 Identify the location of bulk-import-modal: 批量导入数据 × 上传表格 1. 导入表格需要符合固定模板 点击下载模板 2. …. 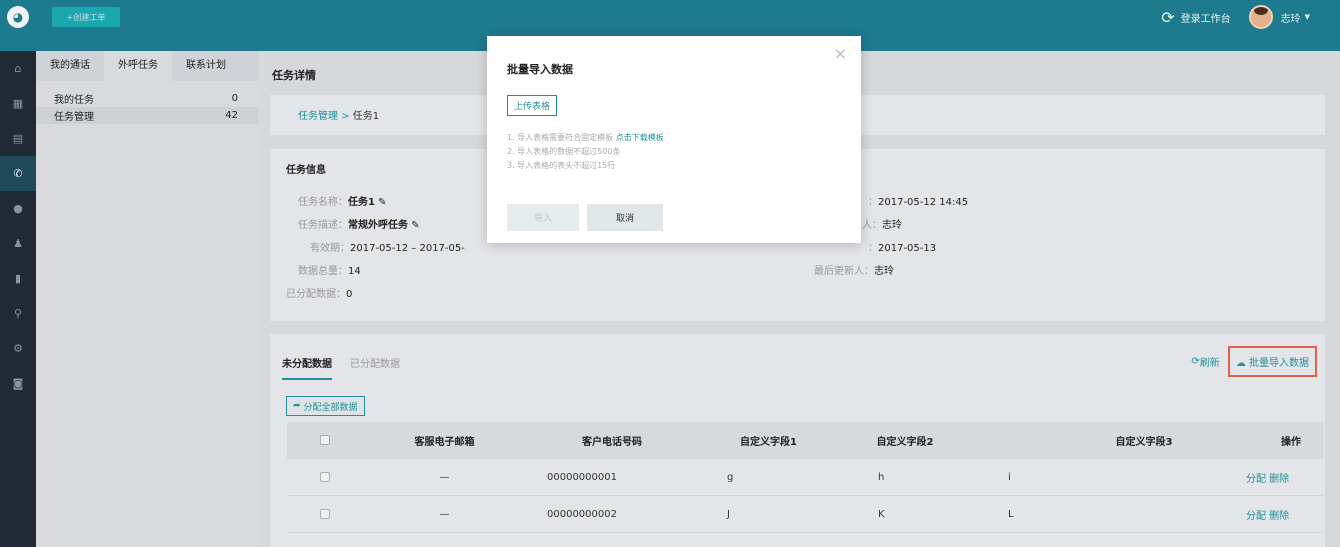
(674, 139).